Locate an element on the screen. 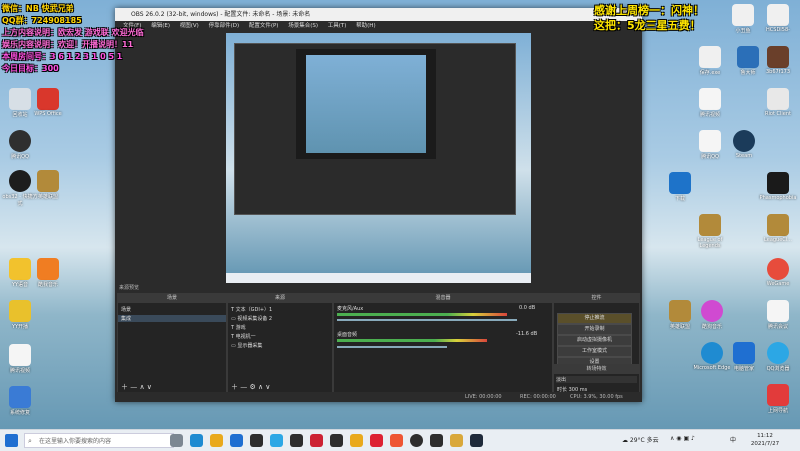 Image resolution: width=800 pixels, height=451 pixels. explorer-icon is located at coordinates (216, 440).